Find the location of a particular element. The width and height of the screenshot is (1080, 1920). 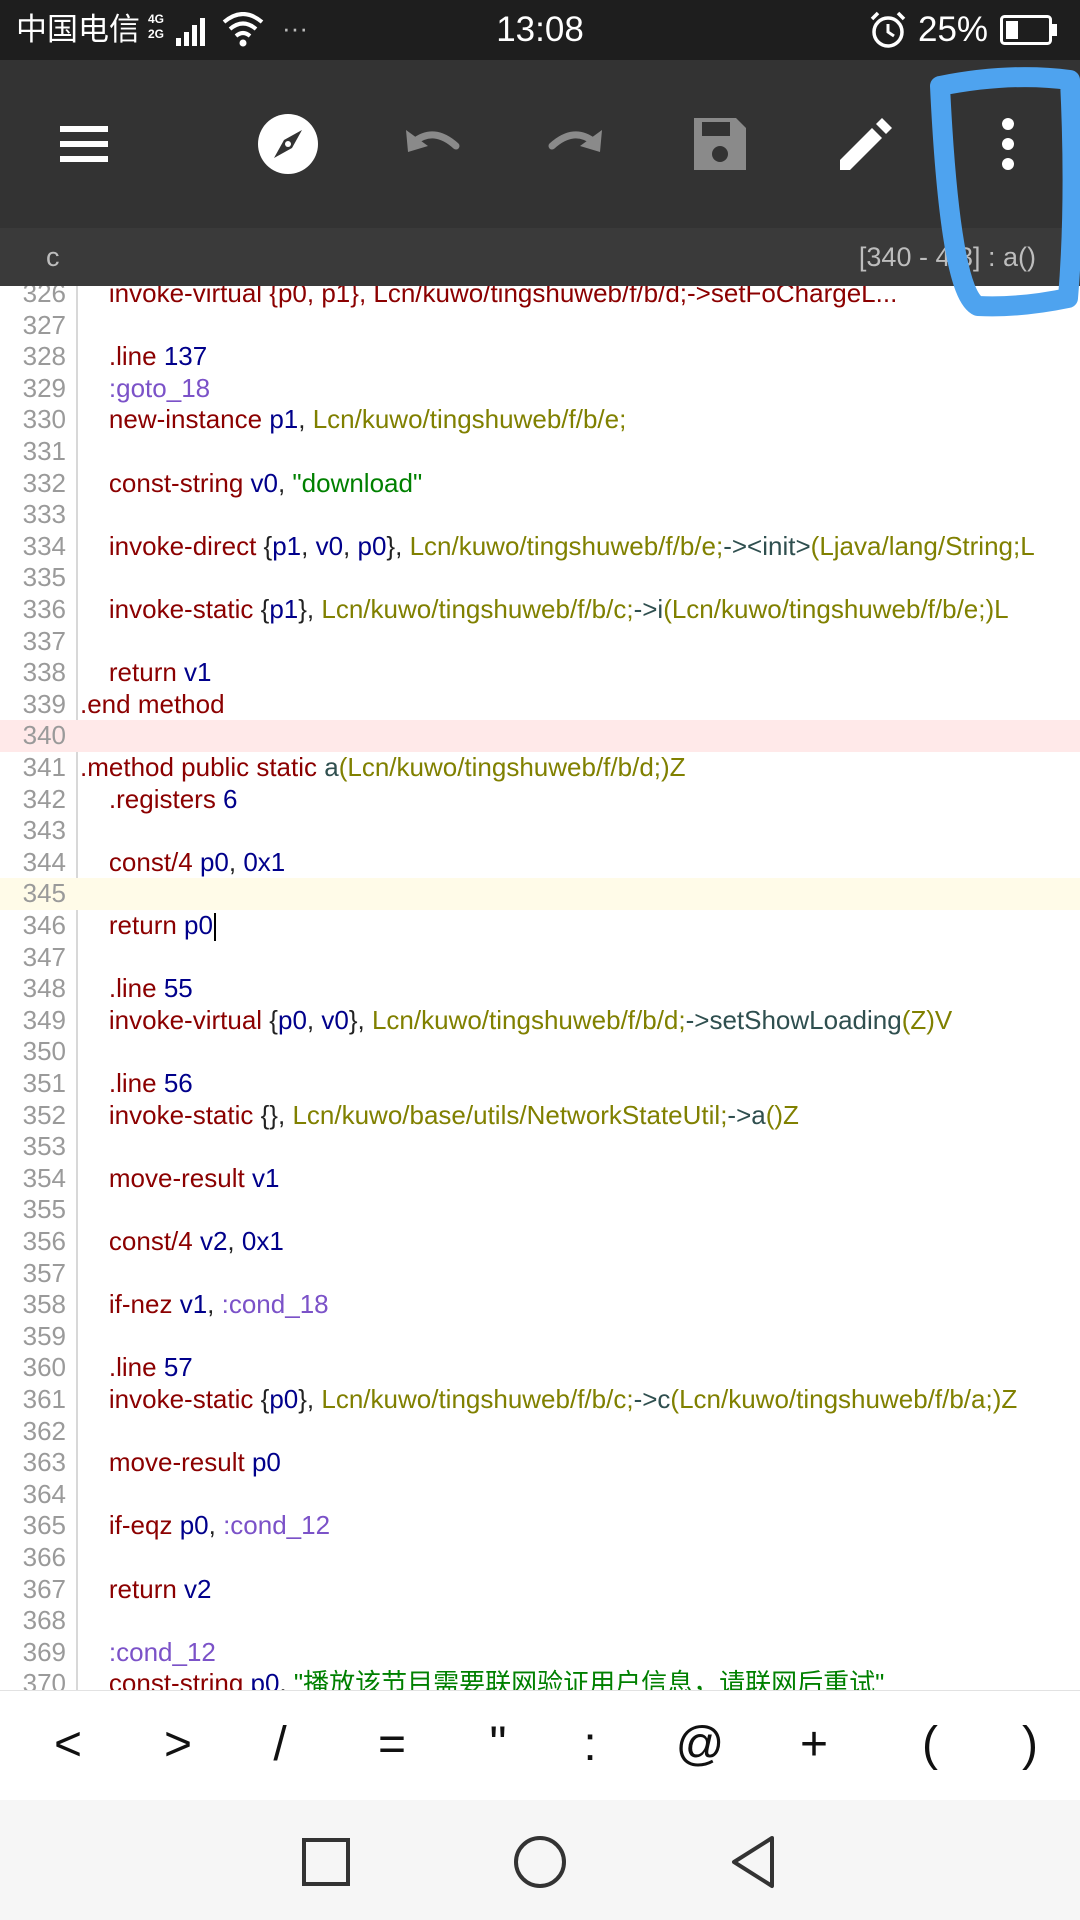

code-line: 362 is located at coordinates (540, 1432).